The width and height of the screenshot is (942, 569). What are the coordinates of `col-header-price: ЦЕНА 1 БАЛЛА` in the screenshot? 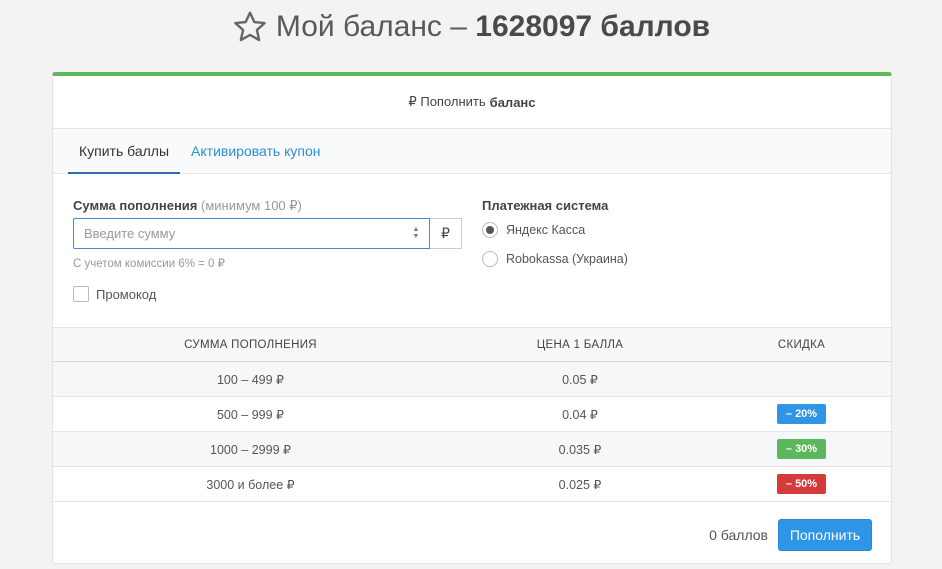 It's located at (580, 344).